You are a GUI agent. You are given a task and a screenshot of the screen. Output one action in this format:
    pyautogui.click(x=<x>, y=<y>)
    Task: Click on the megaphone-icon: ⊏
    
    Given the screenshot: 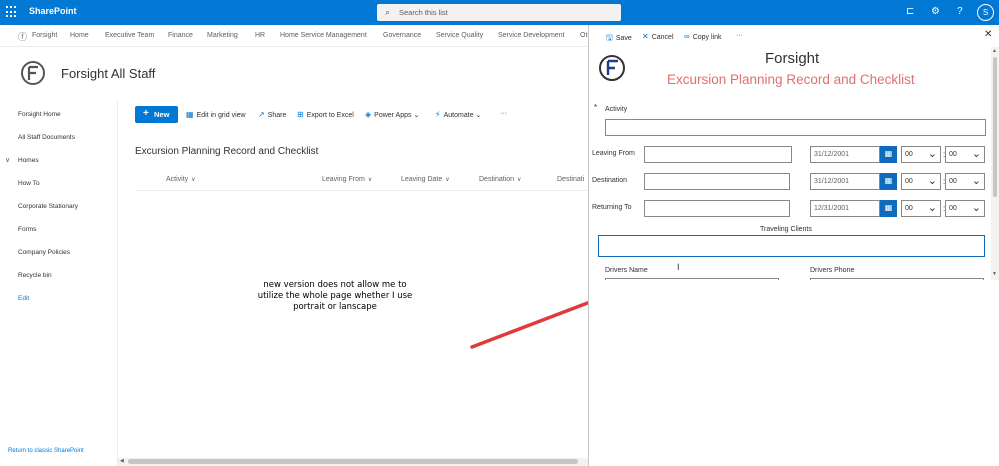 What is the action you would take?
    pyautogui.click(x=910, y=12)
    